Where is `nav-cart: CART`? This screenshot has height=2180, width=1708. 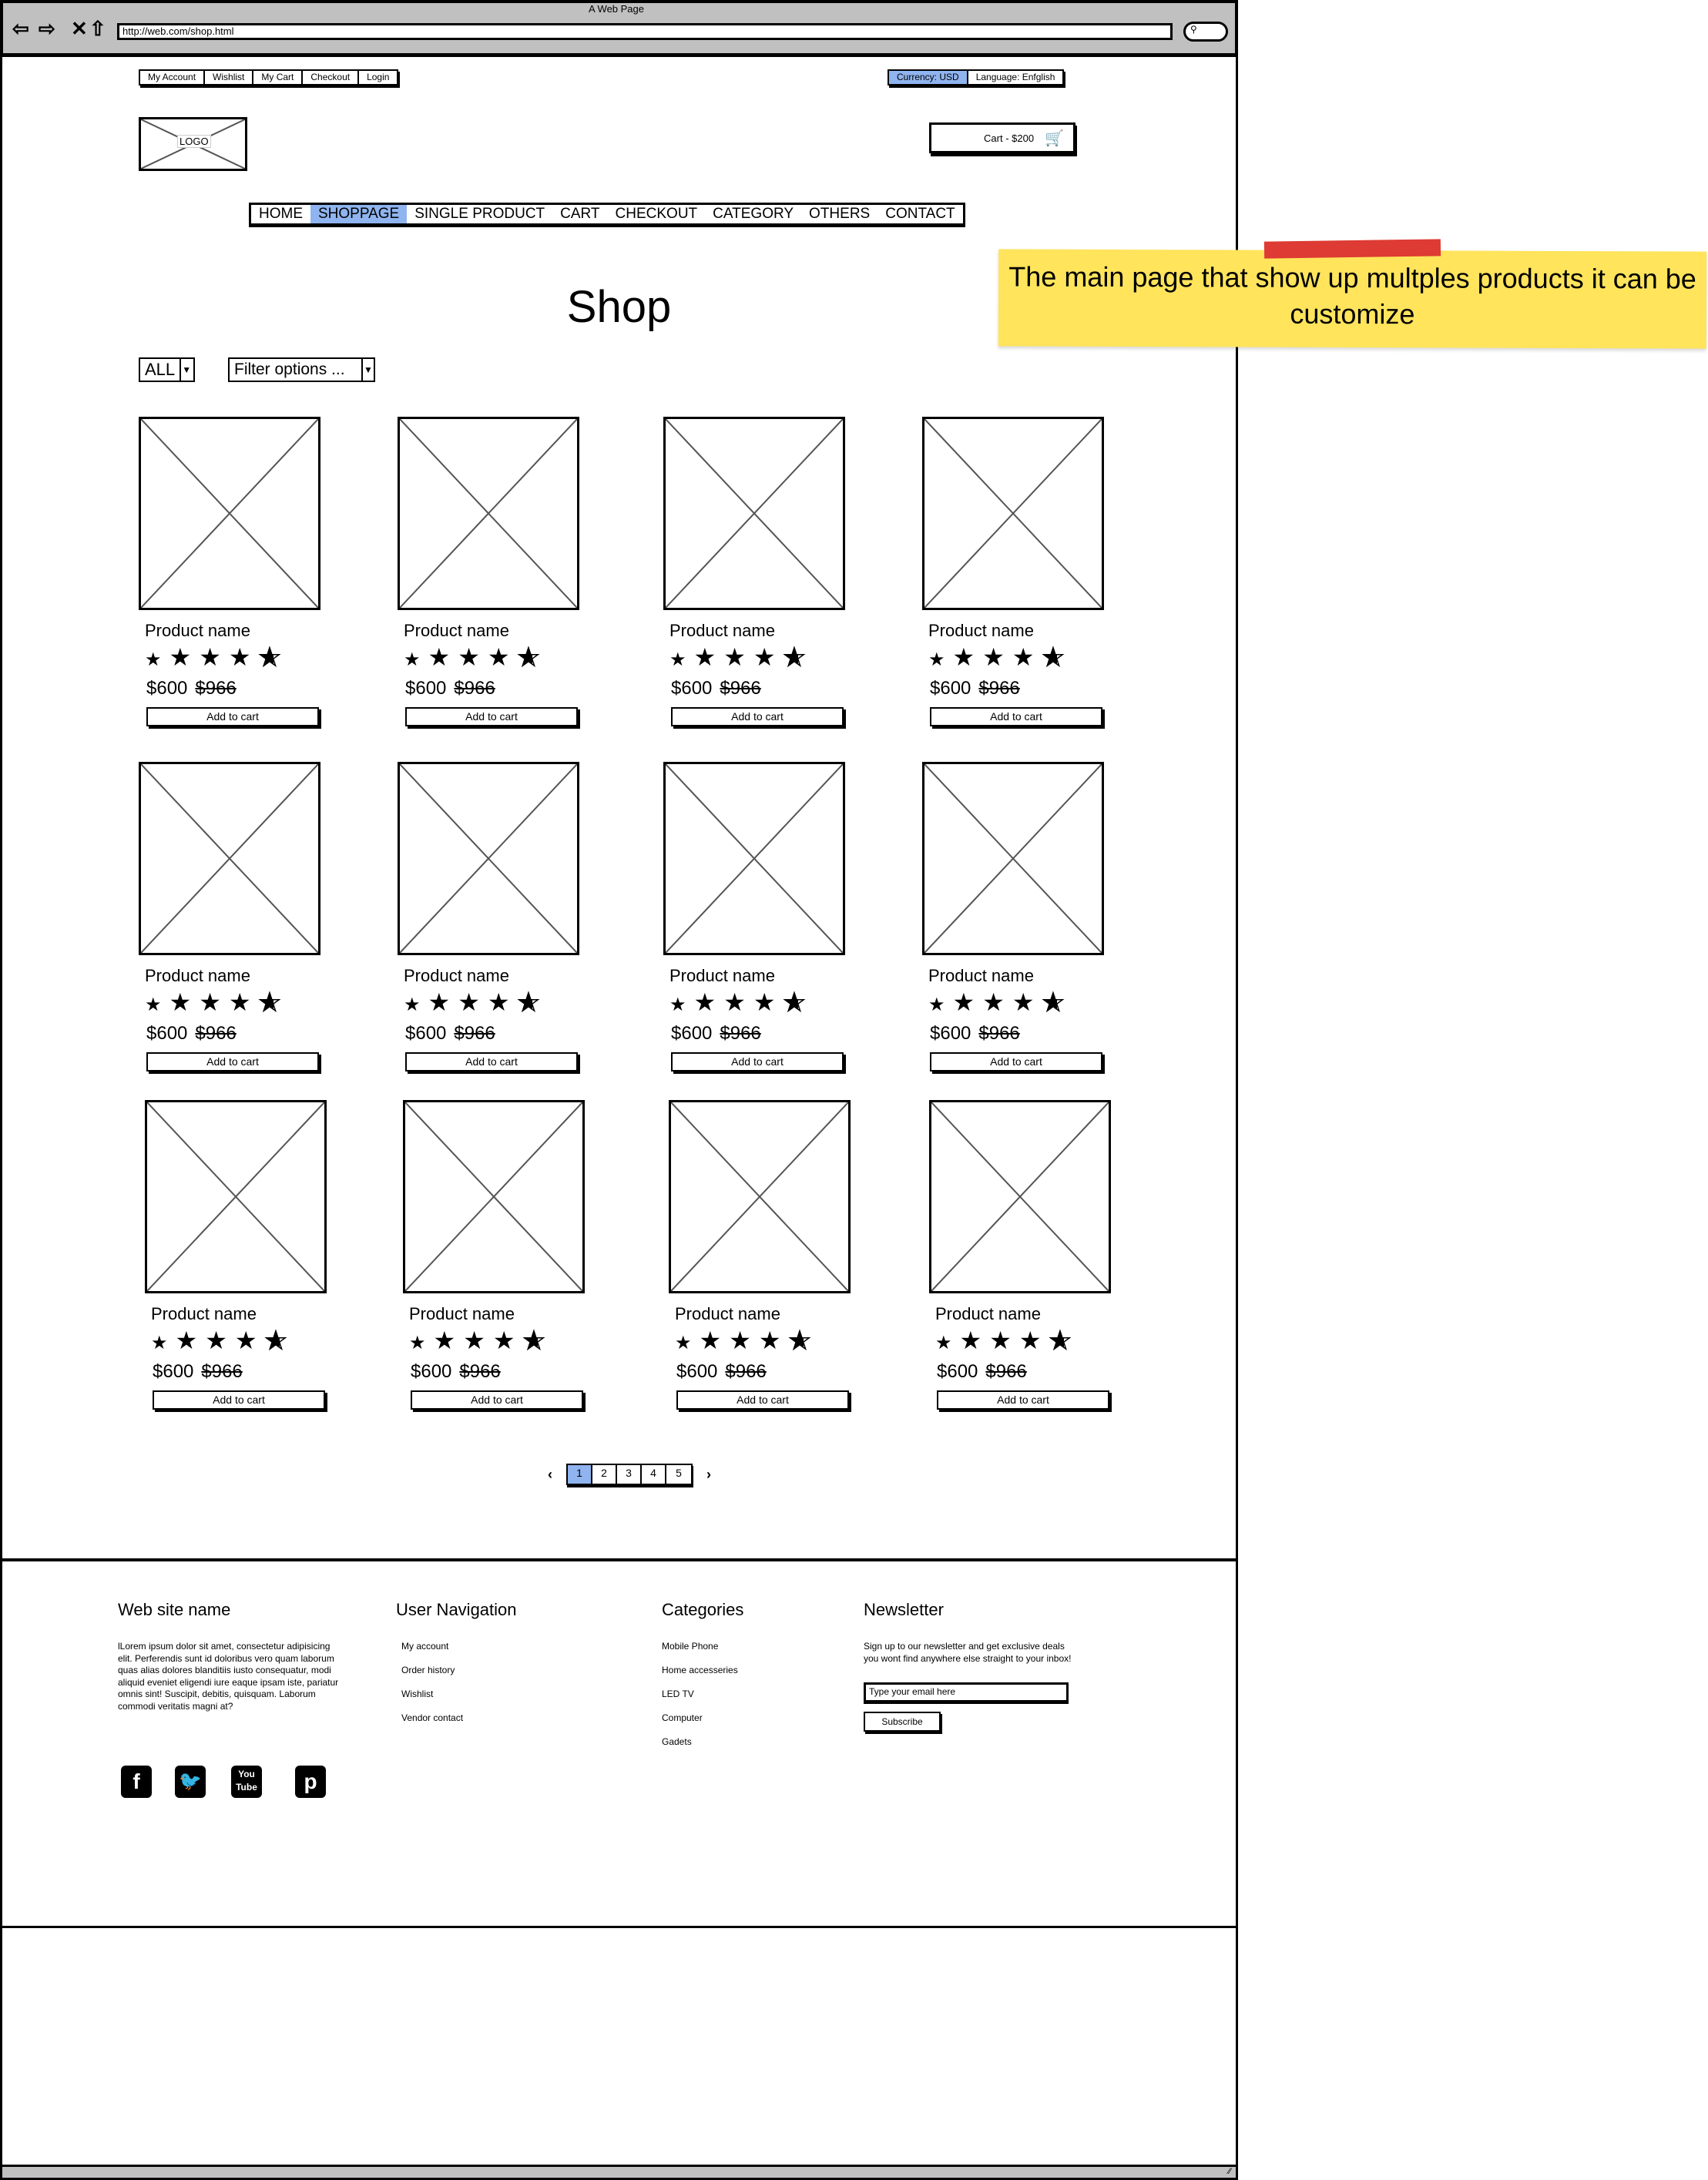 nav-cart: CART is located at coordinates (579, 214).